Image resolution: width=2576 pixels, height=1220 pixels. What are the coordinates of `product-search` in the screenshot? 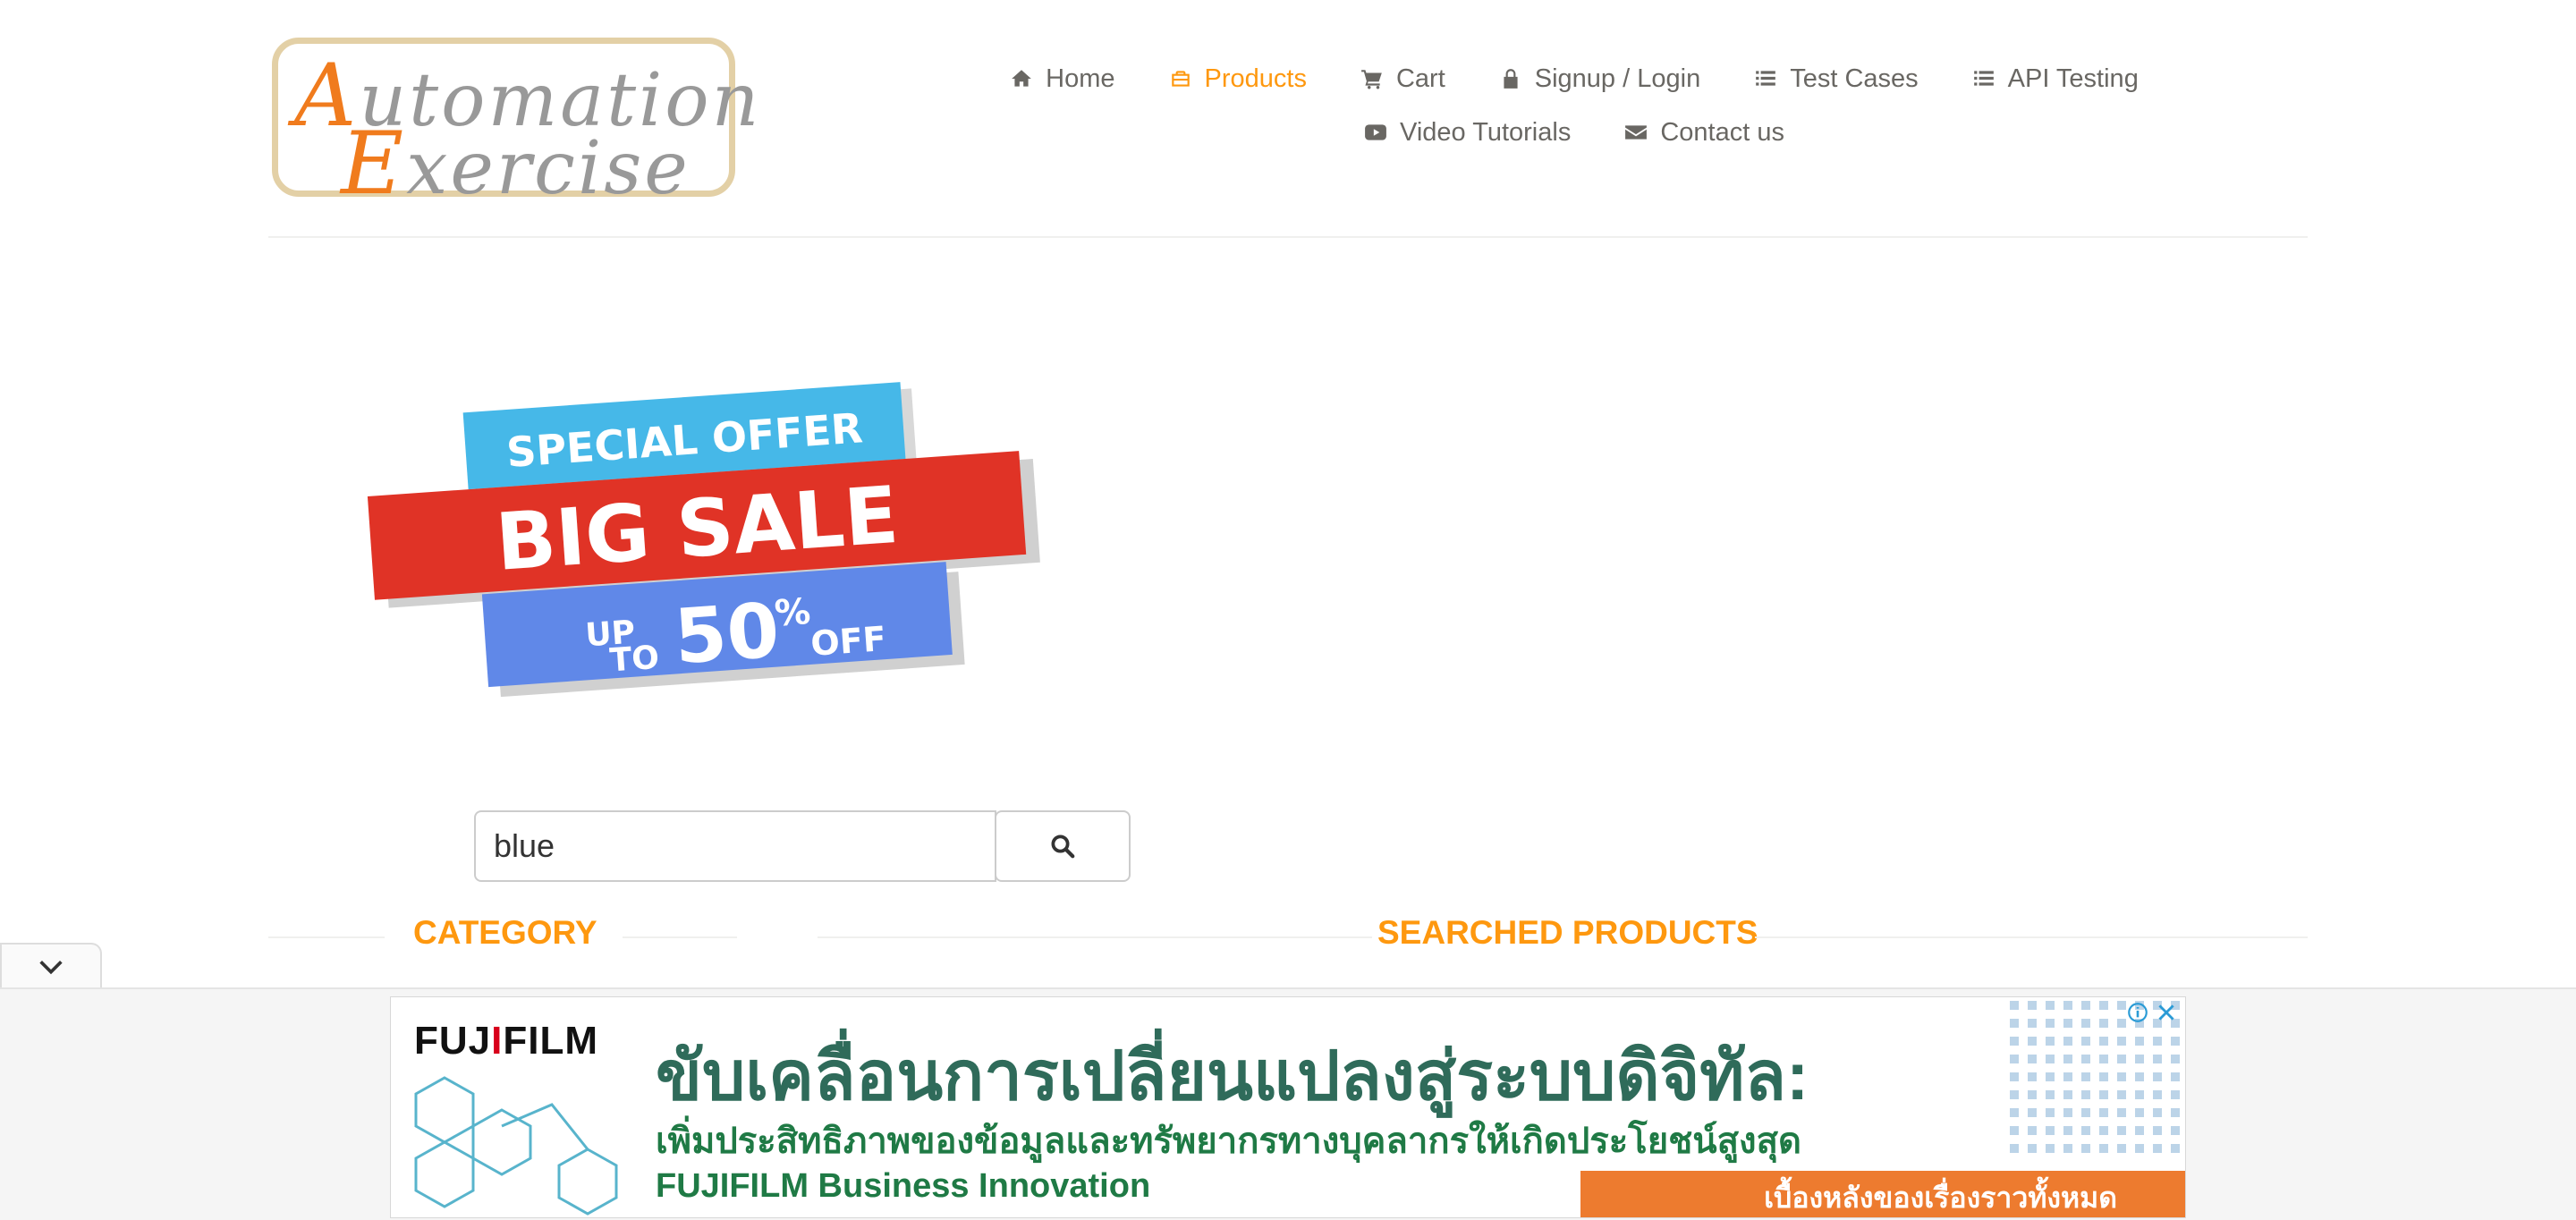 It's located at (802, 846).